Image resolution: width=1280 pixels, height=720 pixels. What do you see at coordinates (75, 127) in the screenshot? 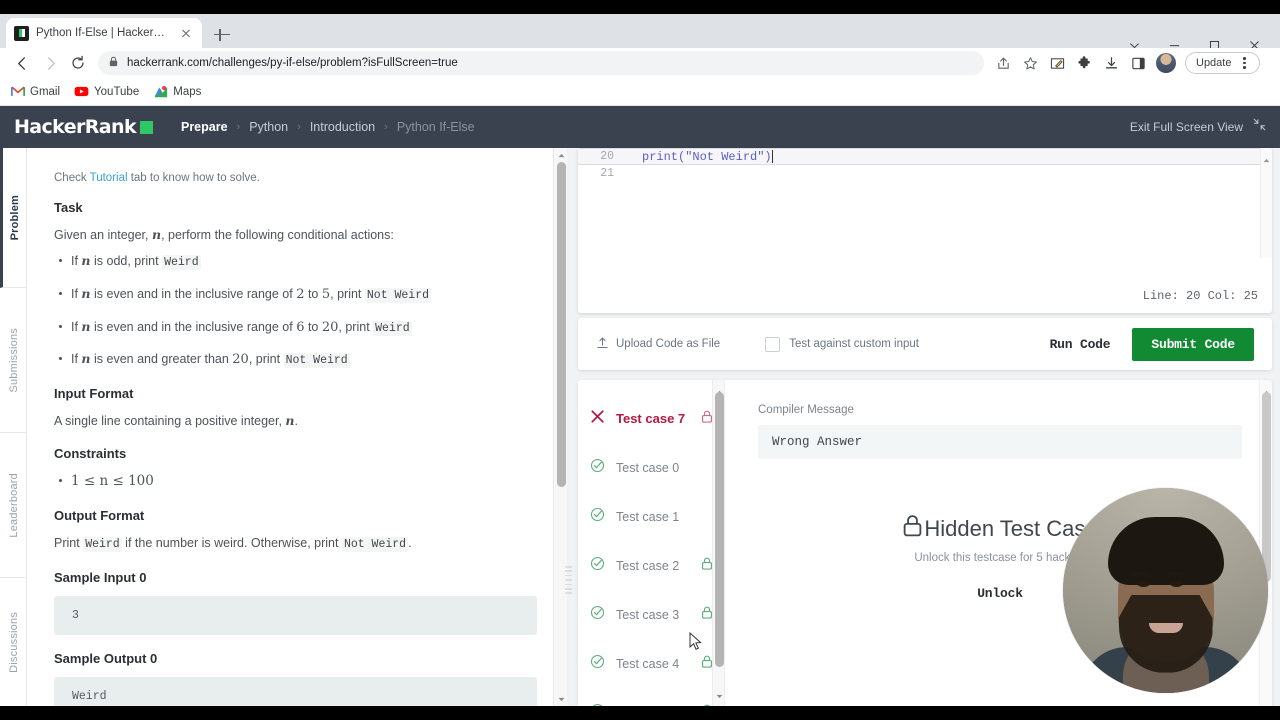
I see `logo-text: HackerRank` at bounding box center [75, 127].